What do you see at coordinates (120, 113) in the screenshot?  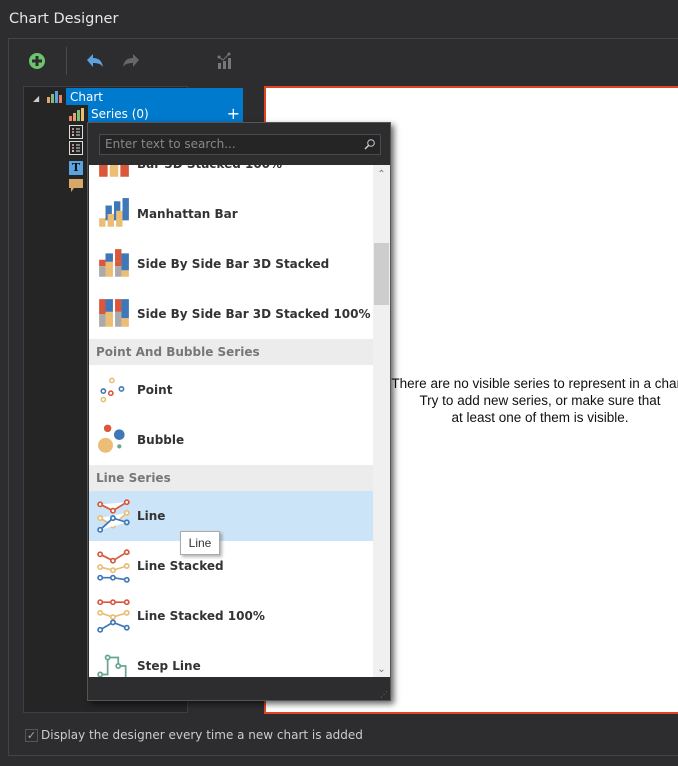 I see `tree-item-label: Series (0)` at bounding box center [120, 113].